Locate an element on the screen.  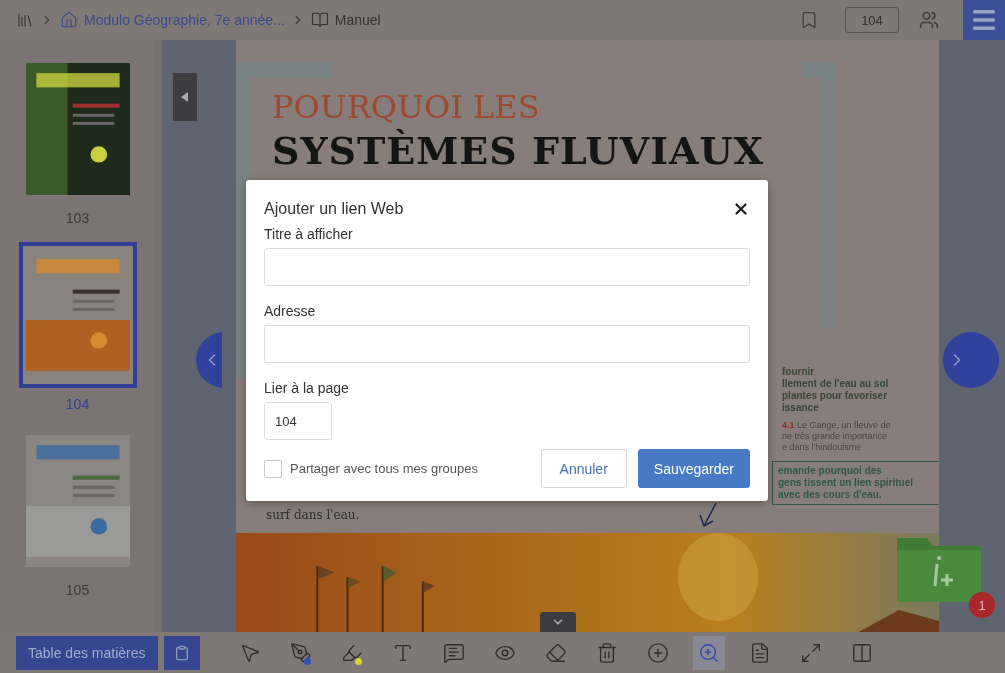
expand-icon is located at coordinates (810, 652).